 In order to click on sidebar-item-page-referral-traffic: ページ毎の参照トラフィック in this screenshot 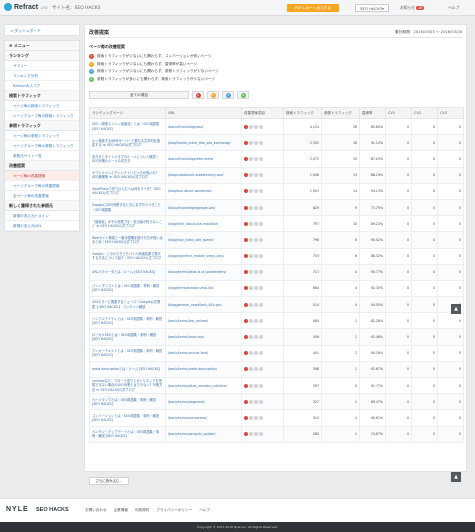, I will do `click(42, 136)`.